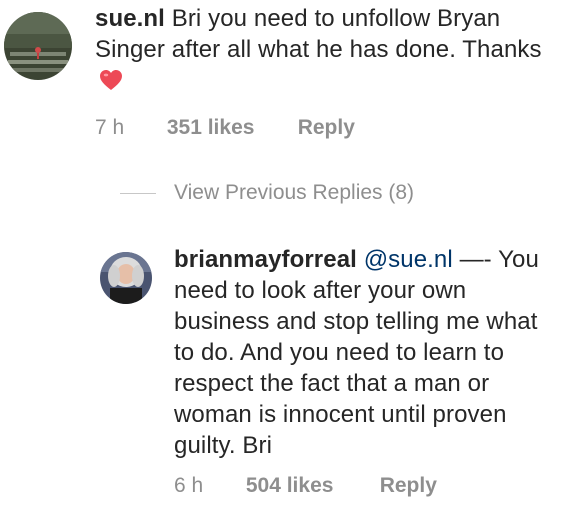  What do you see at coordinates (408, 486) in the screenshot?
I see `reply-reply-button: Reply` at bounding box center [408, 486].